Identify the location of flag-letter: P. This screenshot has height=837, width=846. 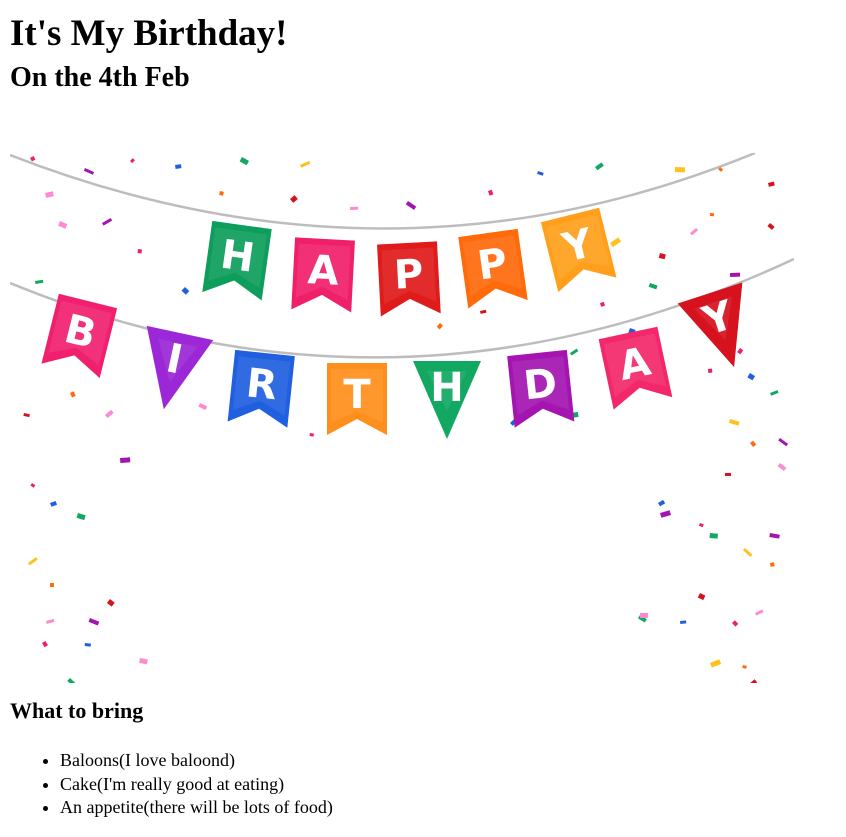
(409, 274).